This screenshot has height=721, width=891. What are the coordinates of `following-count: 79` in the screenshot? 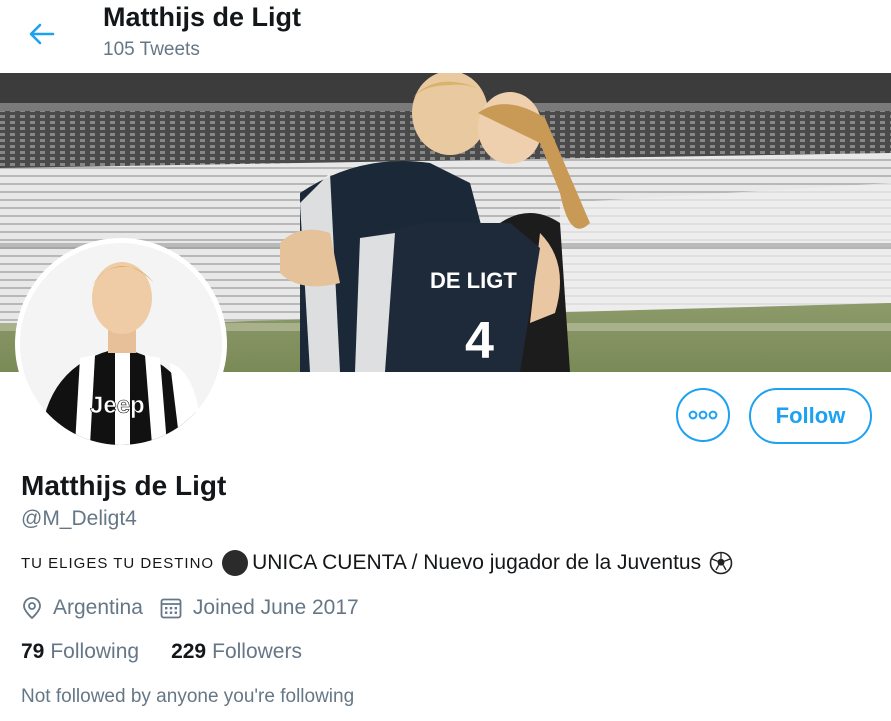 It's located at (33, 651).